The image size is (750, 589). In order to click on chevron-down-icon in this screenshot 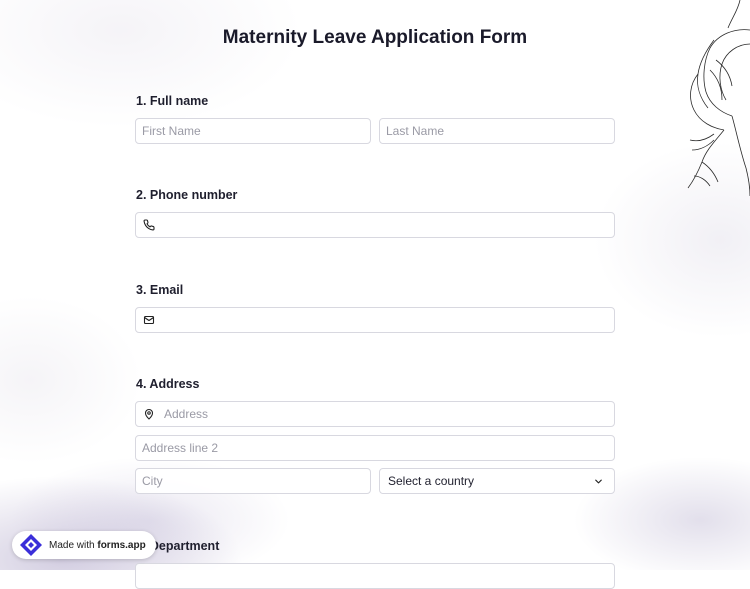, I will do `click(598, 481)`.